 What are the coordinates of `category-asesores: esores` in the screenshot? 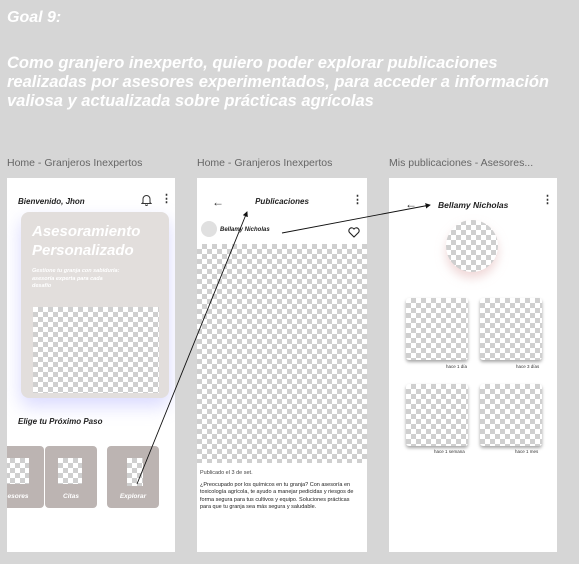 It's located at (25, 477).